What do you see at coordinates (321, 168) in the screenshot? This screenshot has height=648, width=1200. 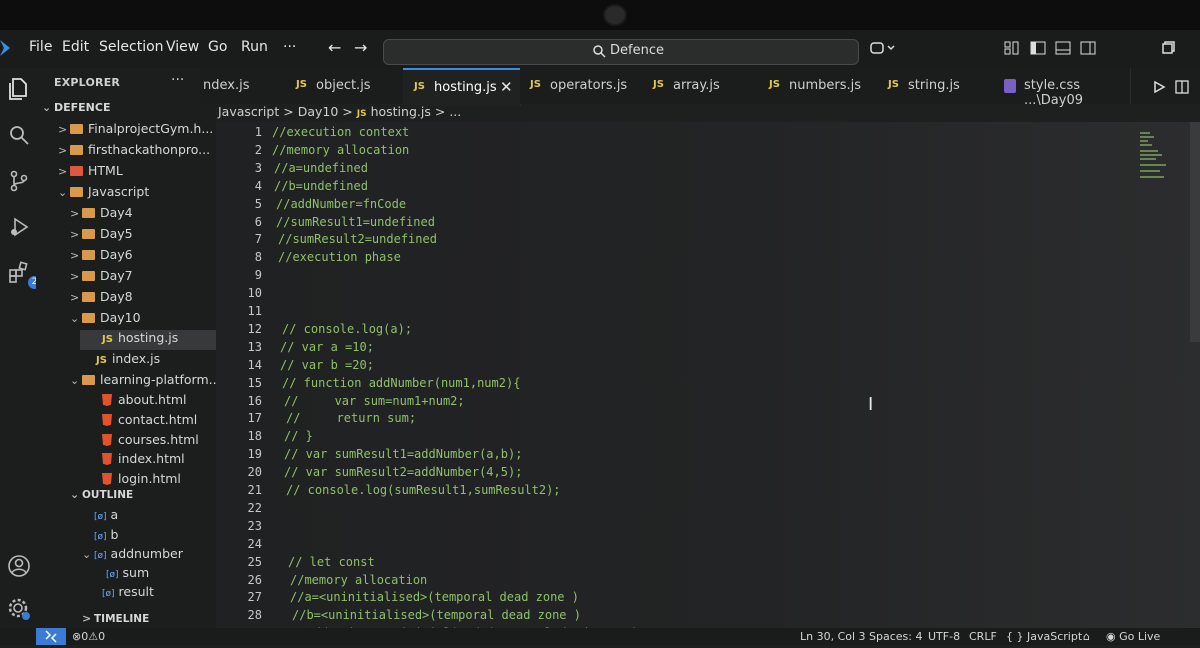 I see `code-line: //a=undefined` at bounding box center [321, 168].